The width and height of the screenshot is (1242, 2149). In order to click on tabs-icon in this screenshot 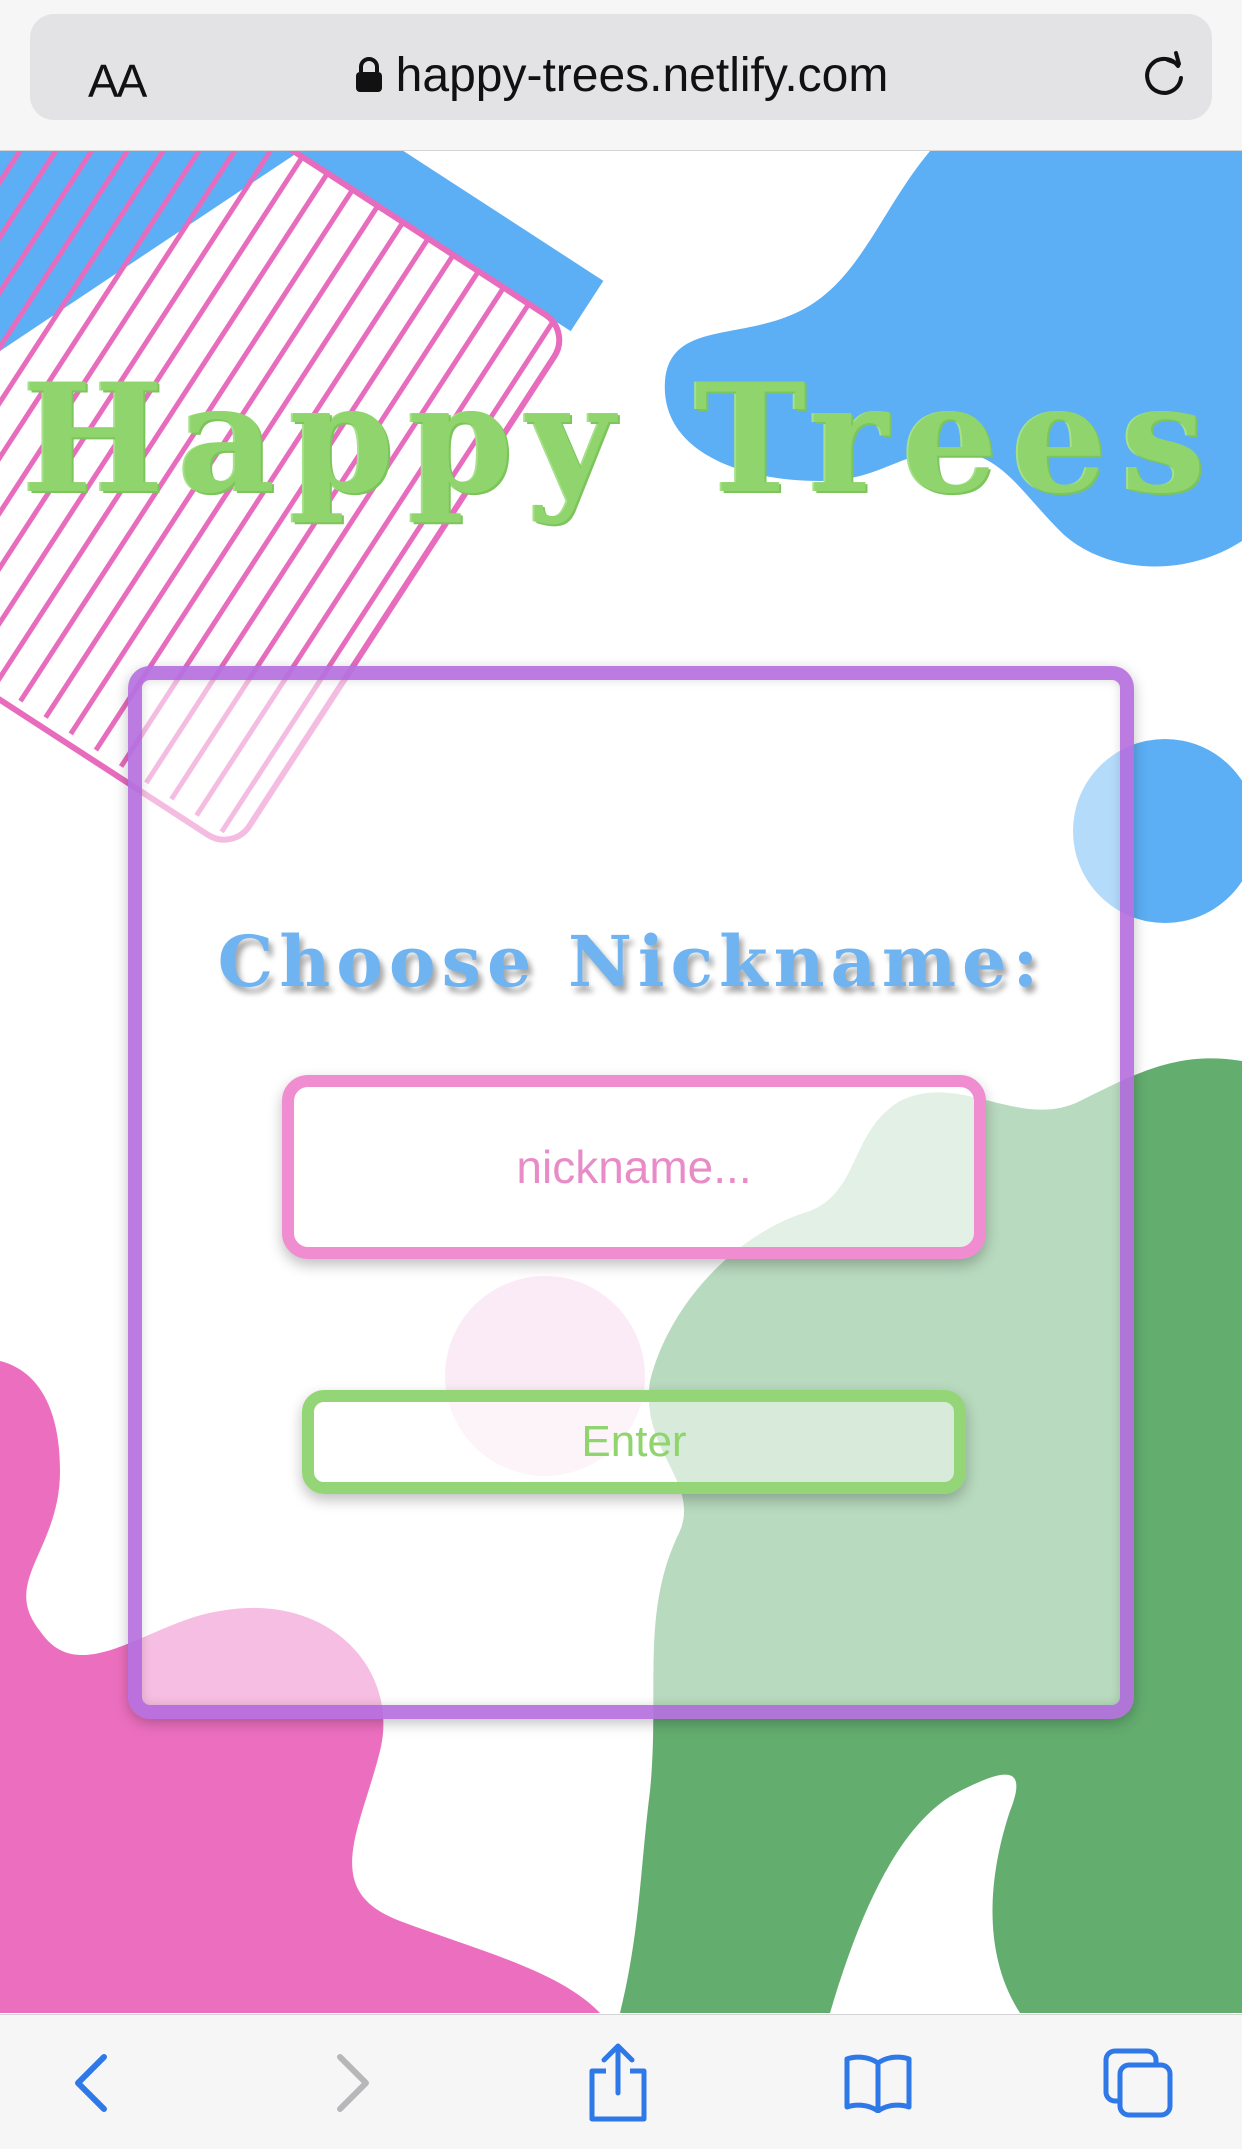, I will do `click(1138, 2083)`.